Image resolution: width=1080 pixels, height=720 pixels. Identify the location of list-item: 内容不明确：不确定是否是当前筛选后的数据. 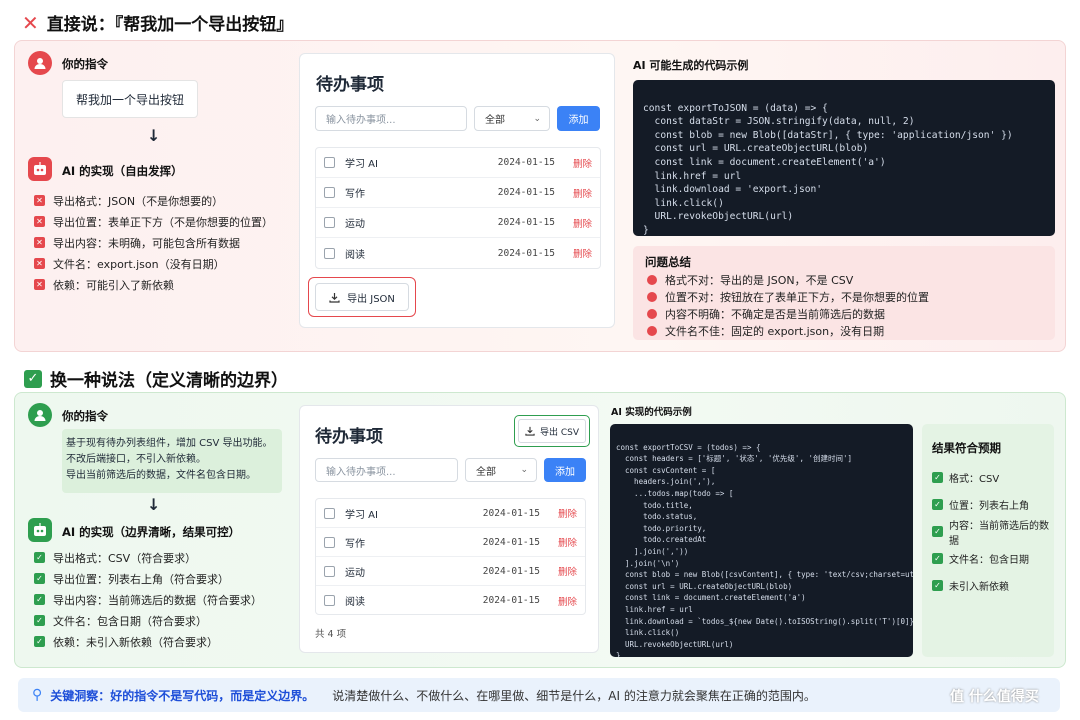
(788, 313).